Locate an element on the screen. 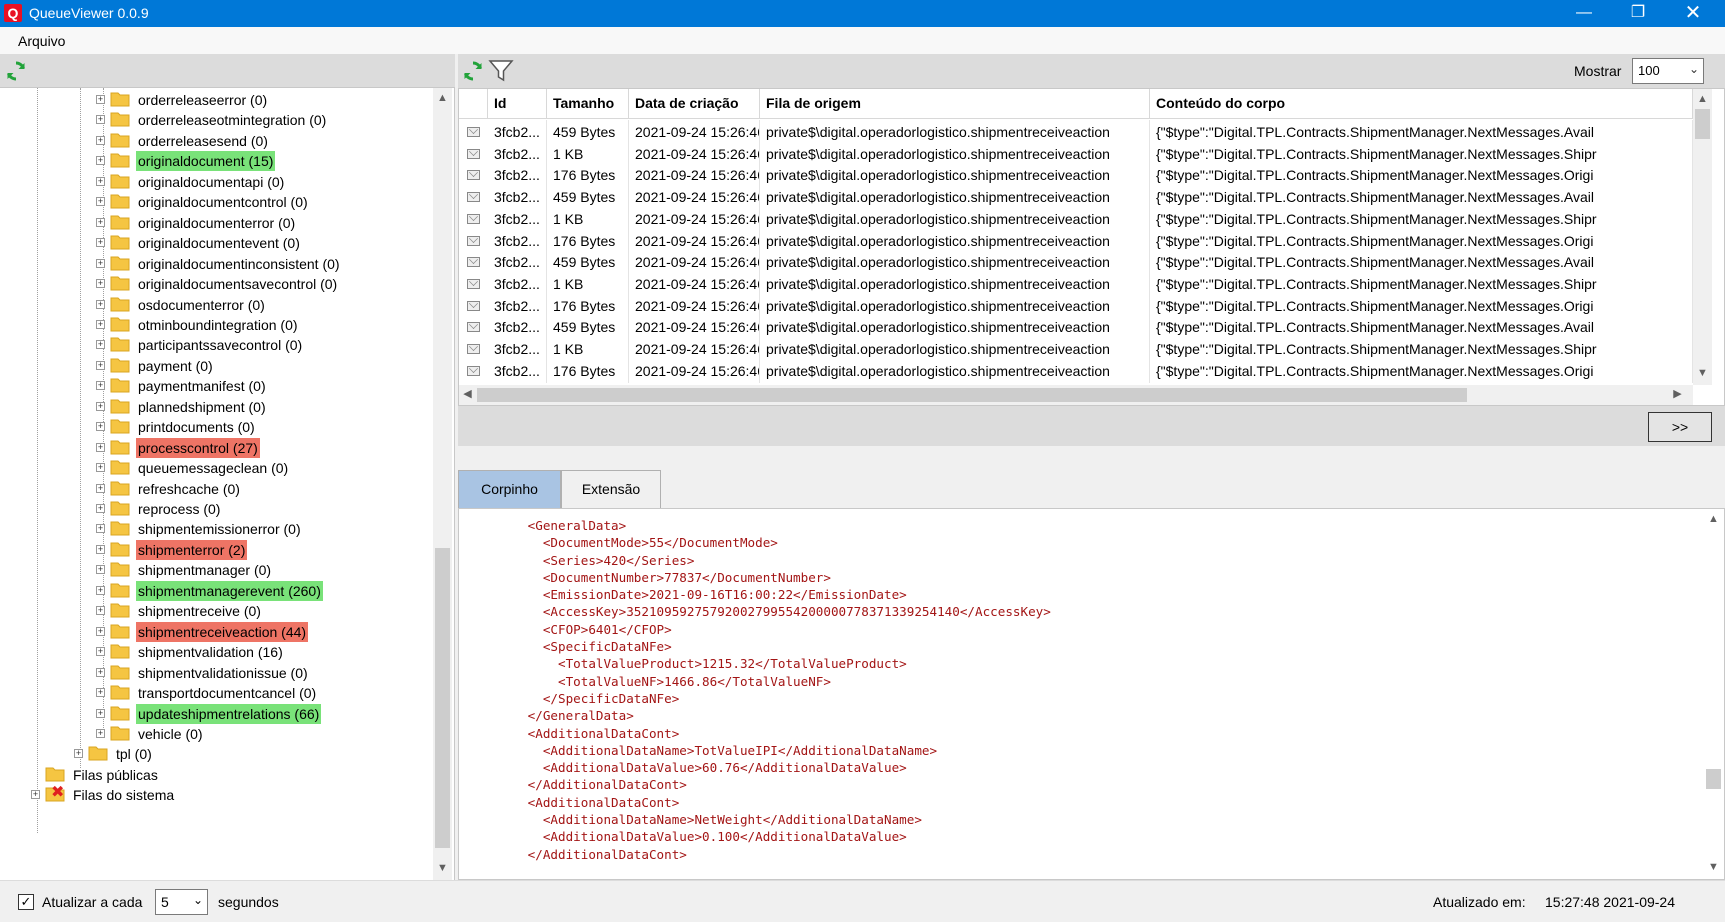 The image size is (1725, 922). body-scrollbar: ▲ ▼ is located at coordinates (1713, 694).